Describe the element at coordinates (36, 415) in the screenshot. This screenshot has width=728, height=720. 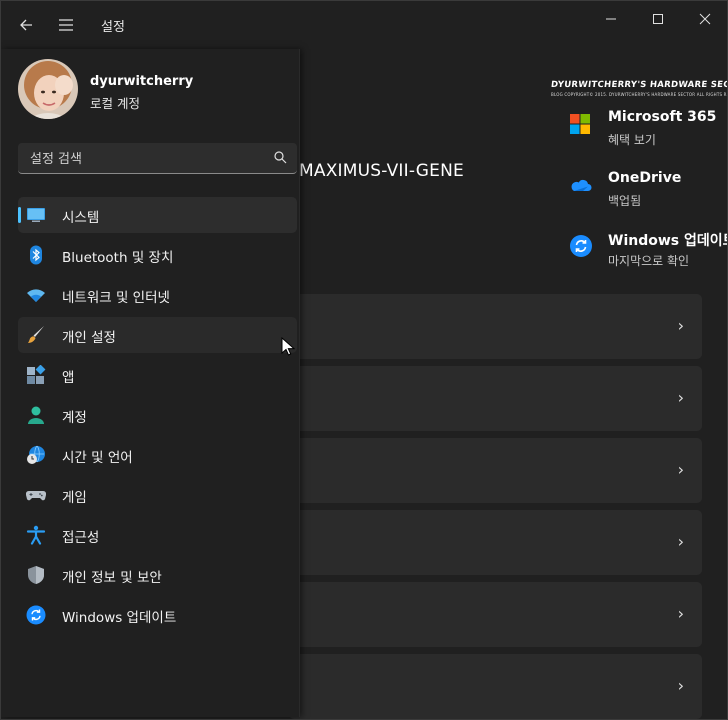
I see `account-icon` at that location.